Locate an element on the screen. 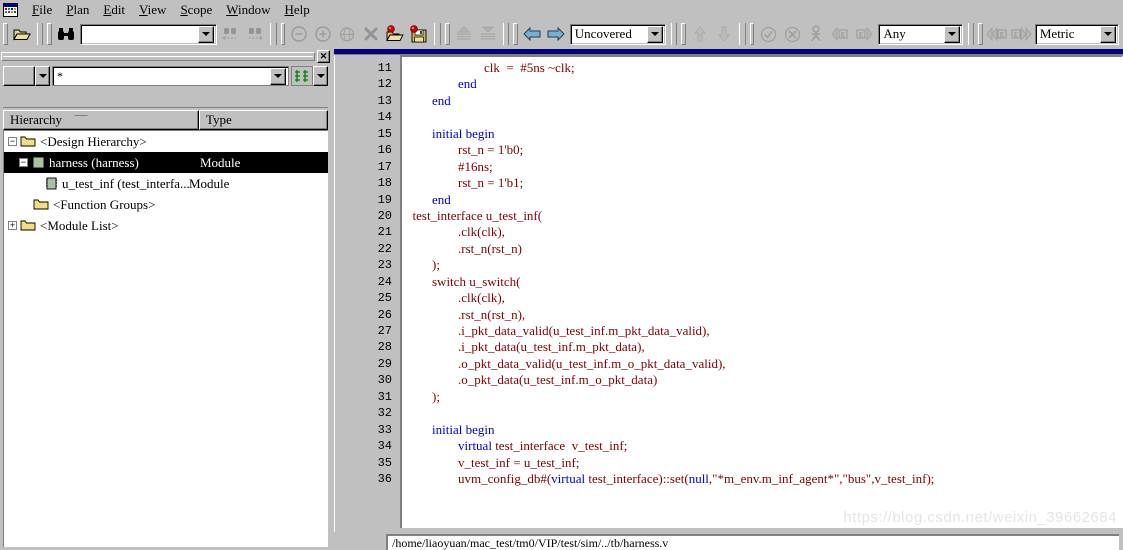 Image resolution: width=1123 pixels, height=550 pixels. code-line: #16ns; is located at coordinates (762, 167).